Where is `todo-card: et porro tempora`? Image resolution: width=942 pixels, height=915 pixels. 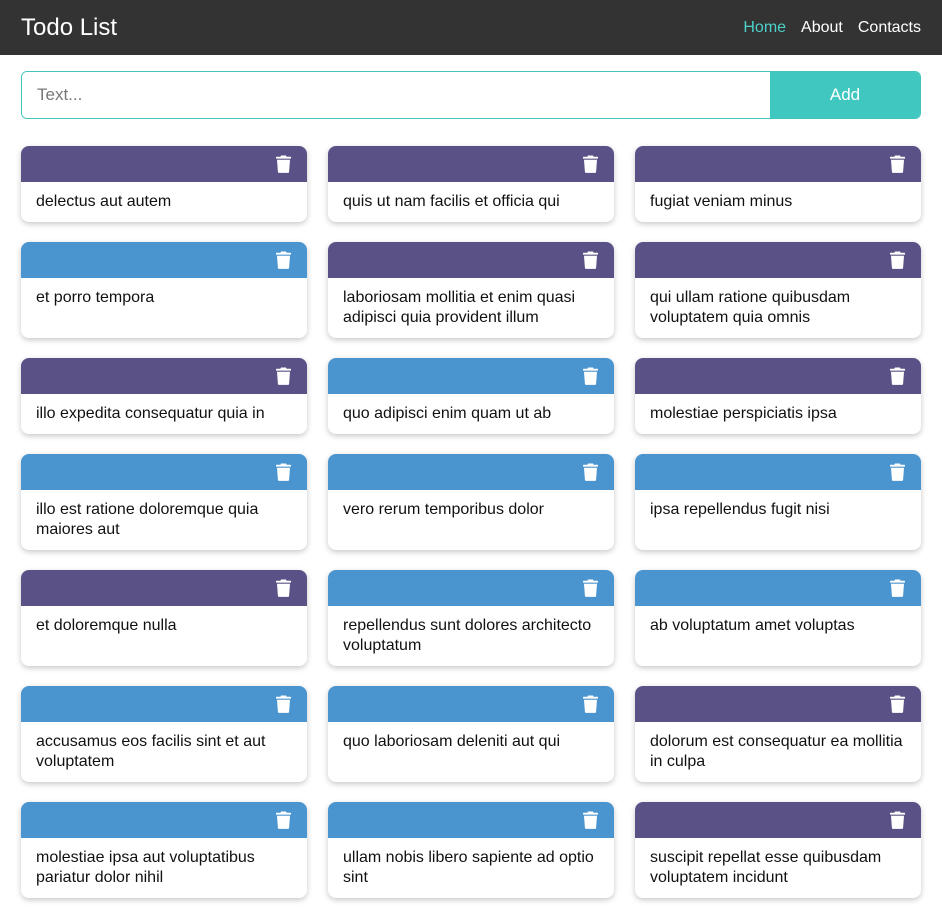 todo-card: et porro tempora is located at coordinates (164, 290).